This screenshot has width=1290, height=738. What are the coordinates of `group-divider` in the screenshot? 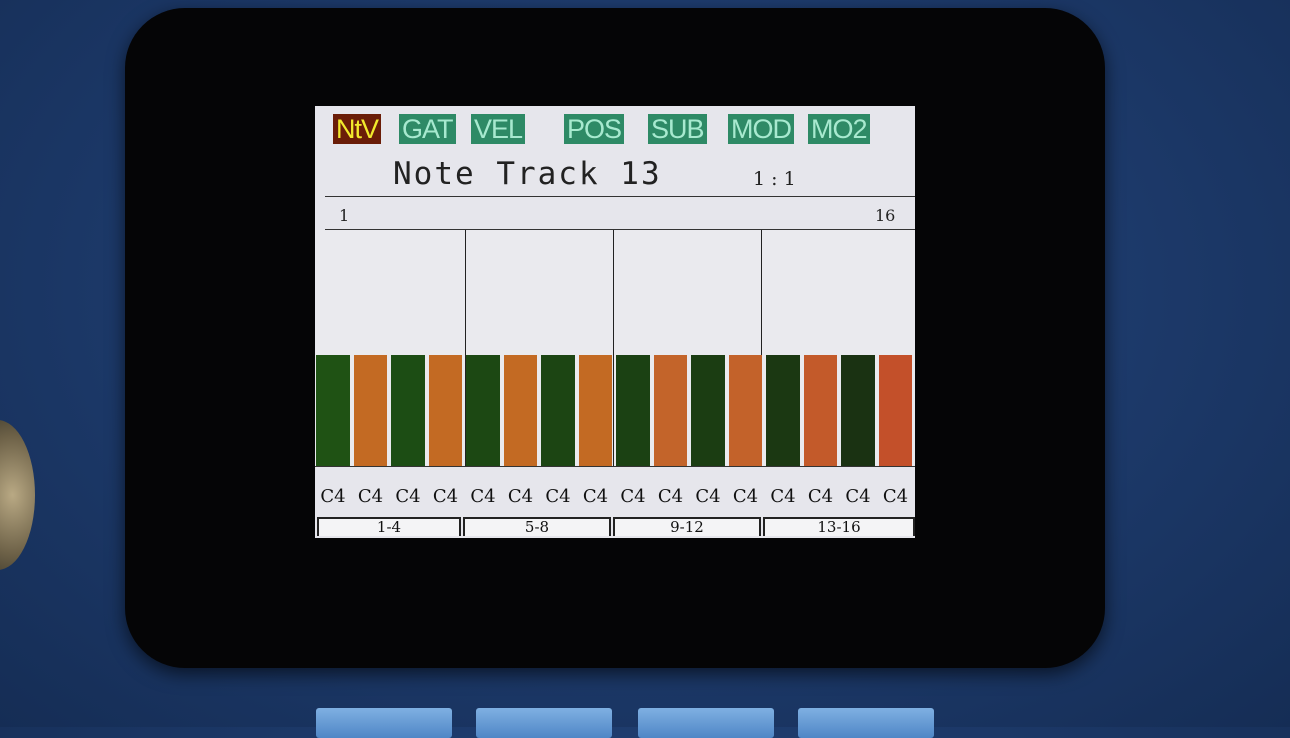 It's located at (613, 348).